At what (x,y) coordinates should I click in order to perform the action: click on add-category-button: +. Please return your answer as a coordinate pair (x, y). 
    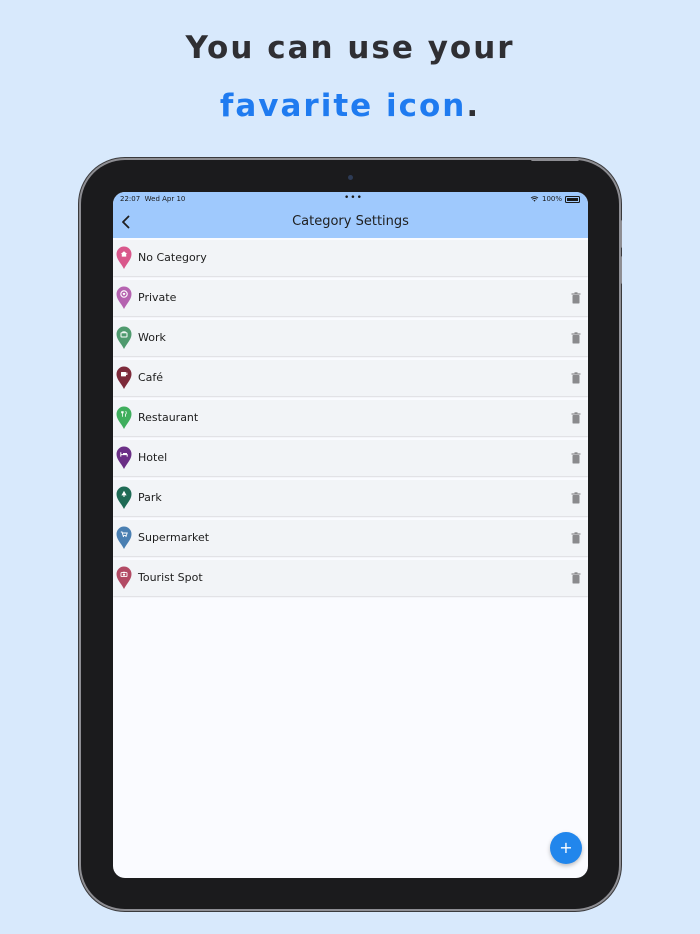
    Looking at the image, I should click on (566, 848).